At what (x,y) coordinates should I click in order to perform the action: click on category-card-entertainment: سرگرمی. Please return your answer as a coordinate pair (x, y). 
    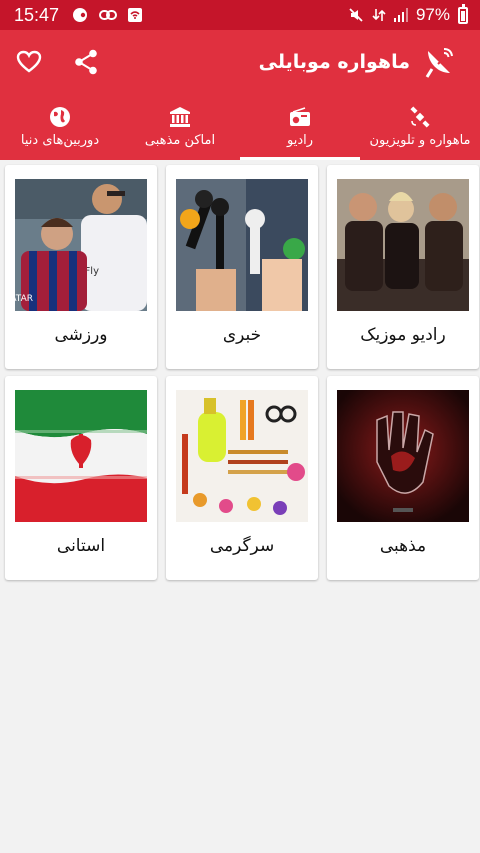
    Looking at the image, I should click on (242, 478).